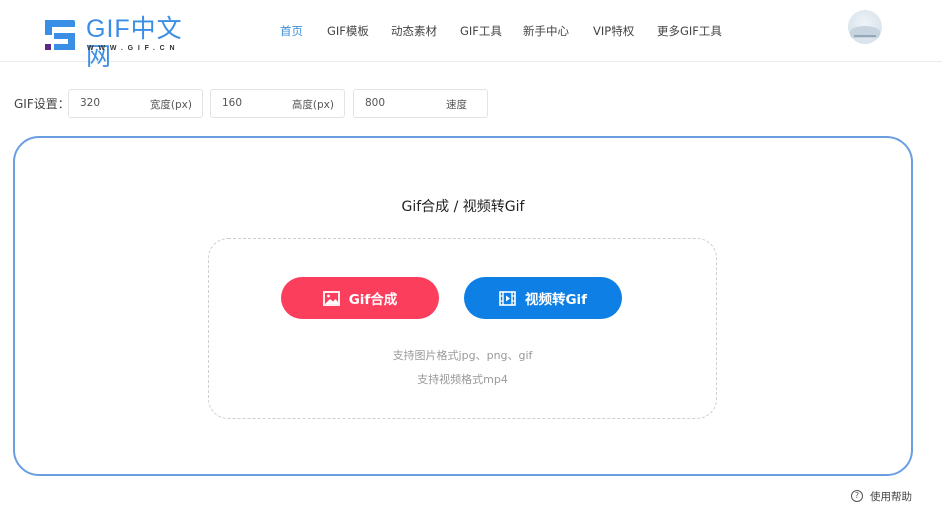 The height and width of the screenshot is (518, 942). What do you see at coordinates (625, 31) in the screenshot?
I see `nav-item-vip: VIP特权` at bounding box center [625, 31].